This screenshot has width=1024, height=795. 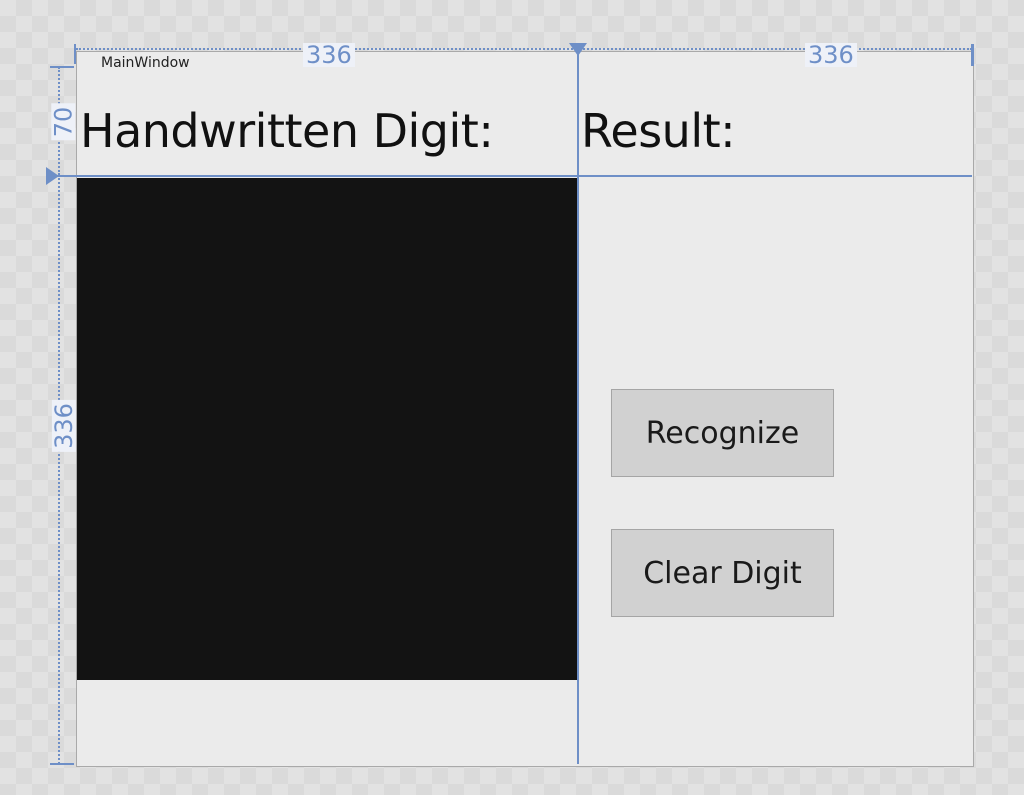 I want to click on row-splitter-marker-icon, so click(x=52, y=176).